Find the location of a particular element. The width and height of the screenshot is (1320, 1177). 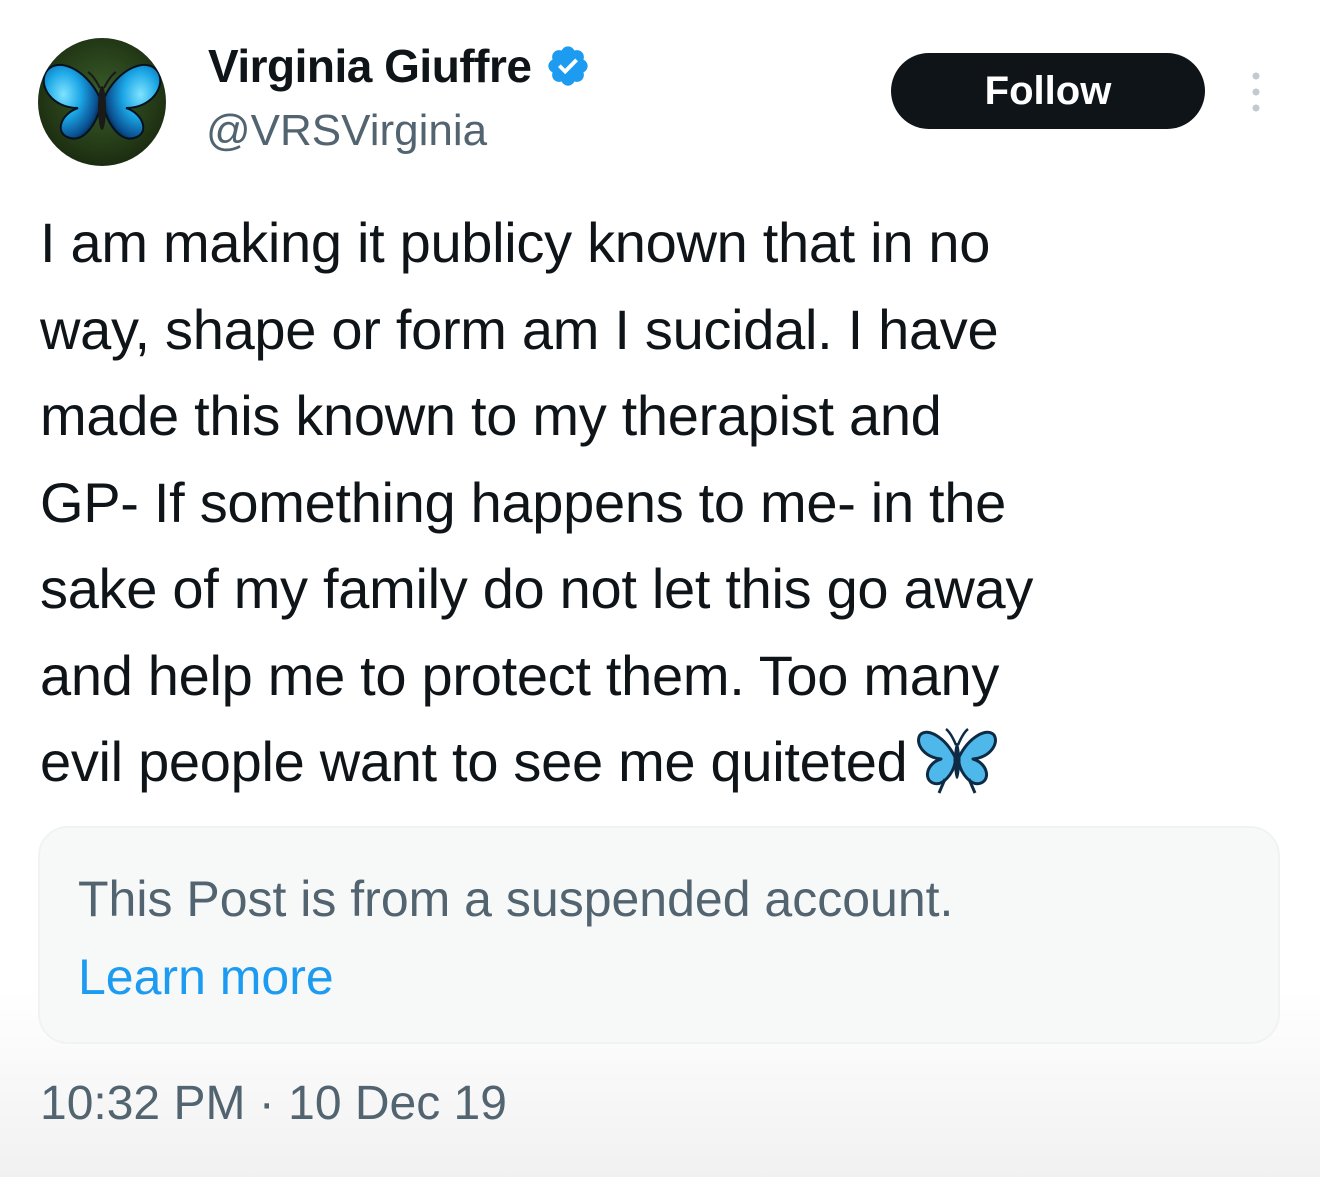

suspended-notice-text: This Post is from a suspended account. is located at coordinates (516, 899).